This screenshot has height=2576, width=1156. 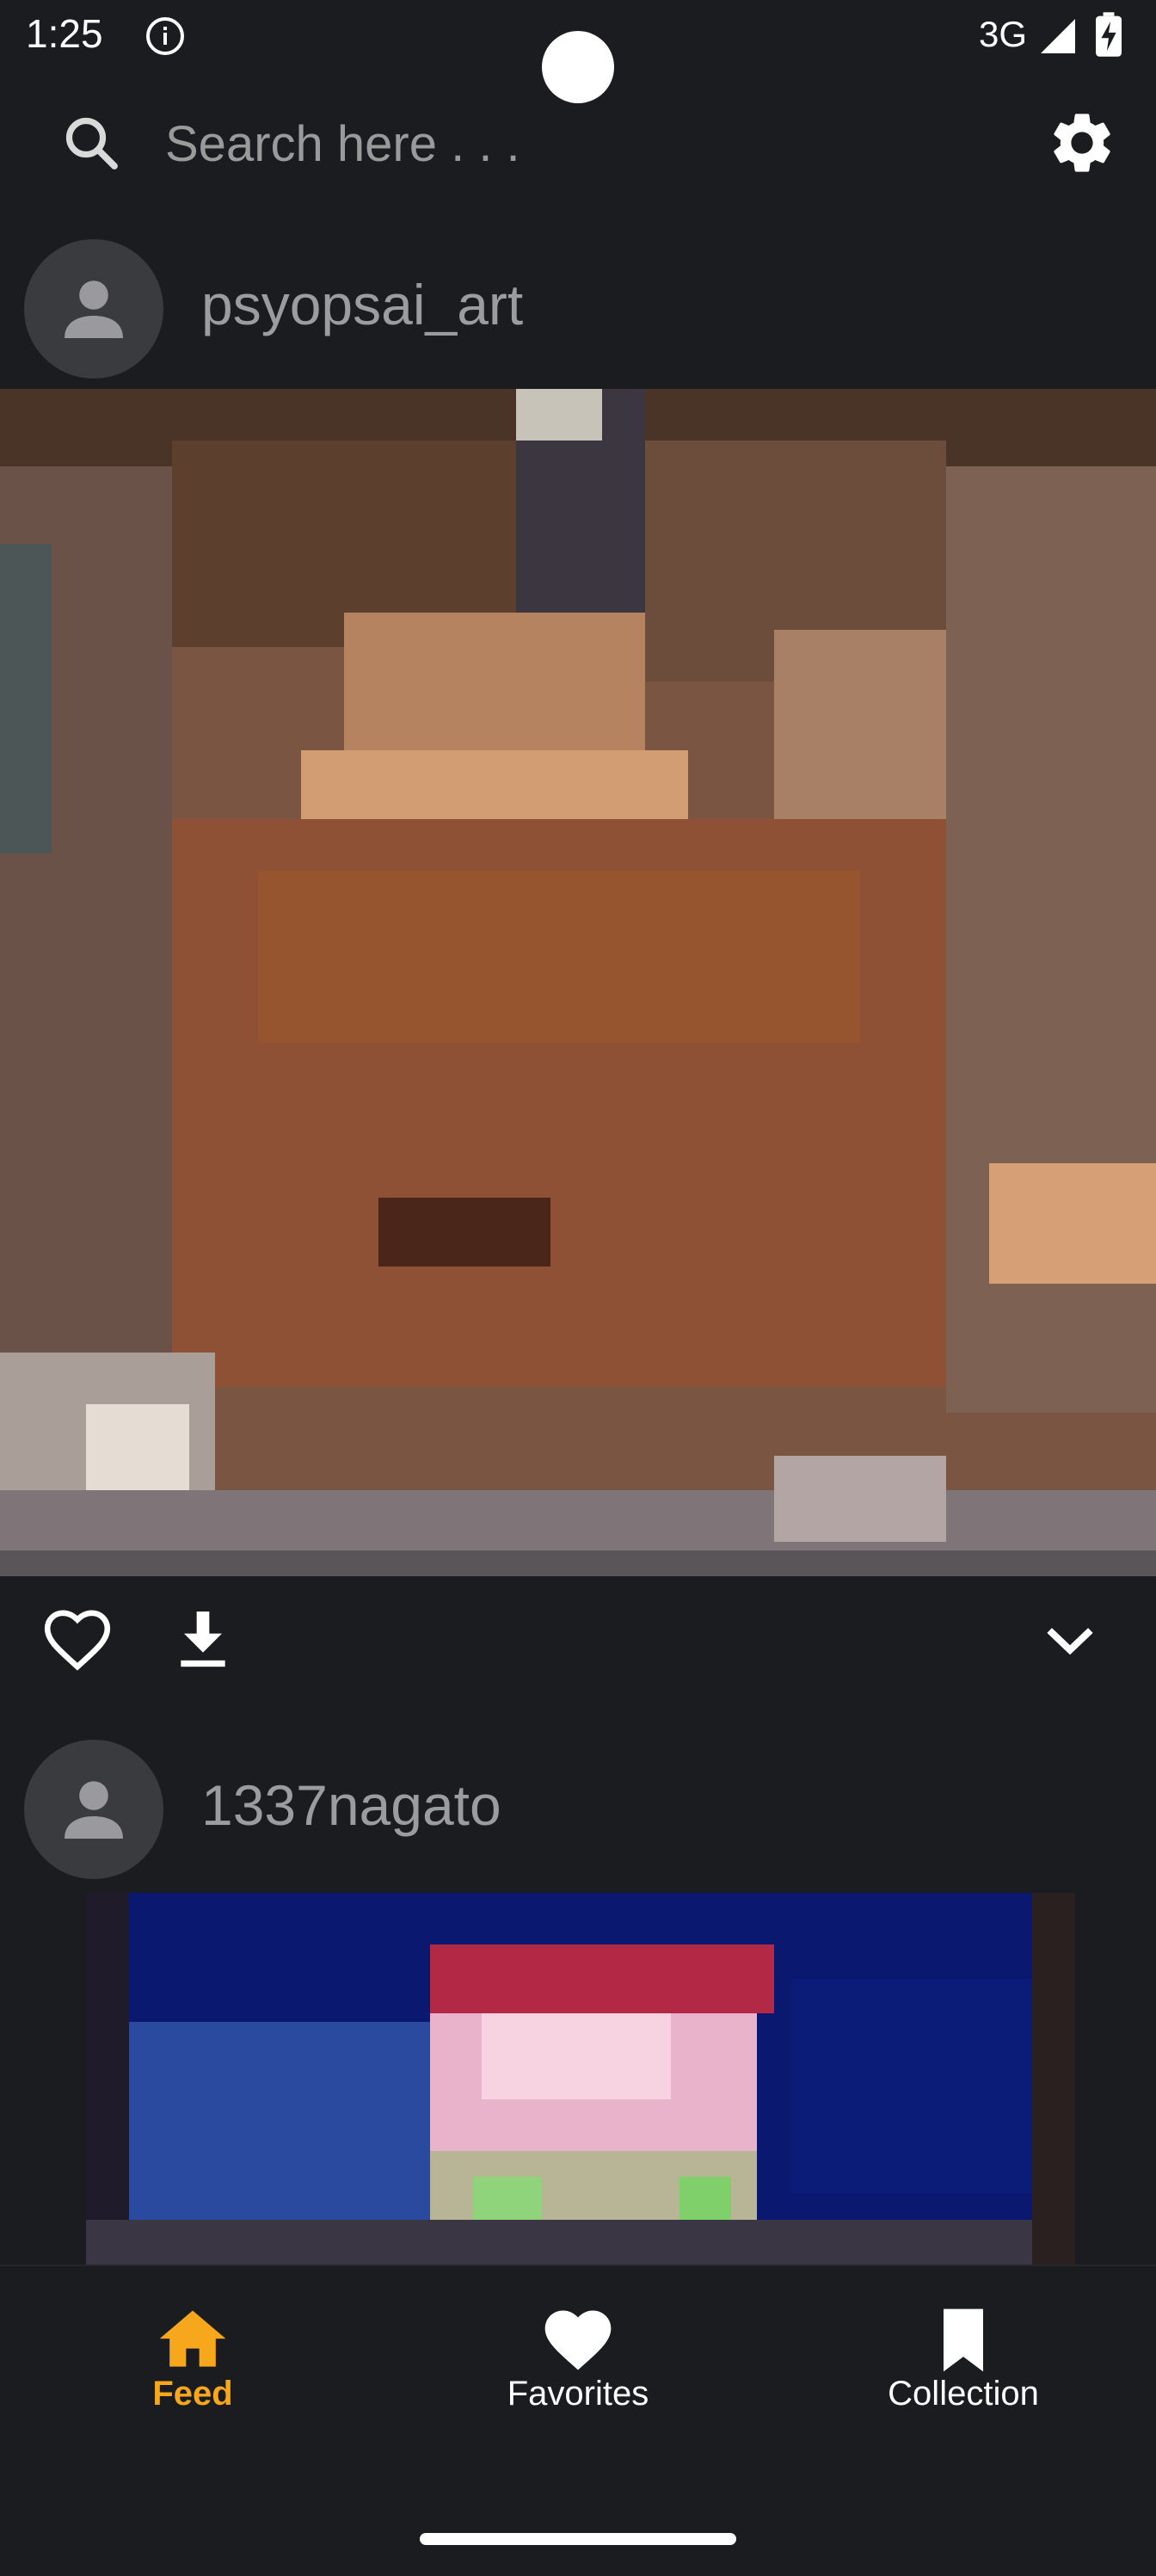 What do you see at coordinates (192, 2394) in the screenshot?
I see `nav-label-feed: Feed` at bounding box center [192, 2394].